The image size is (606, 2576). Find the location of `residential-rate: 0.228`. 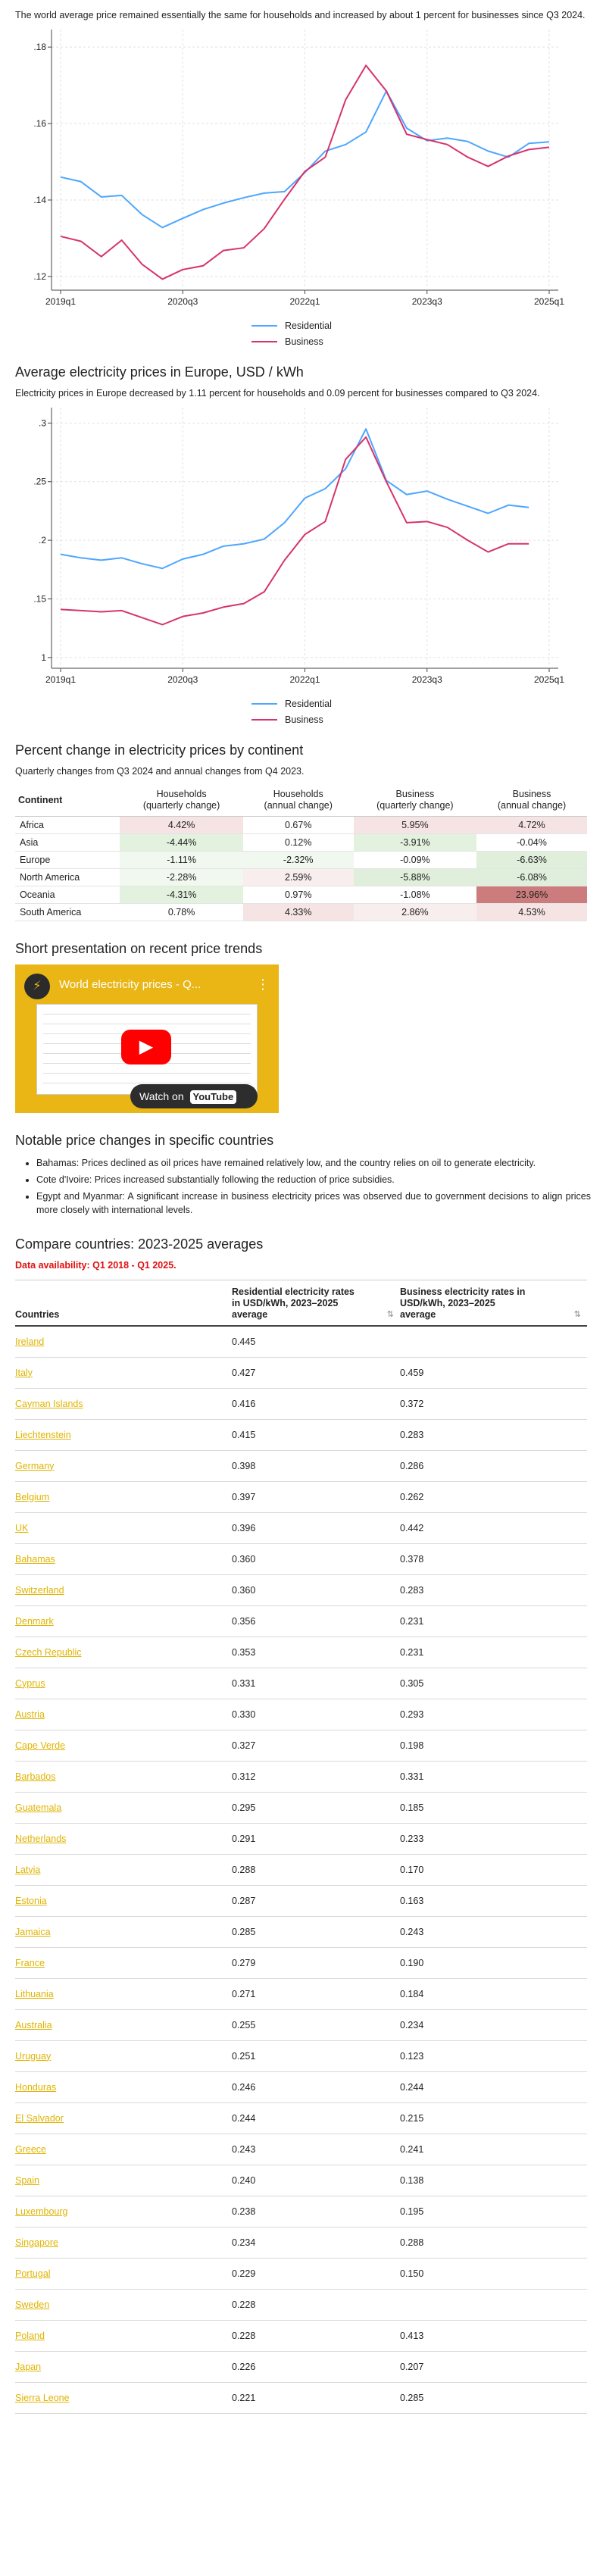

residential-rate: 0.228 is located at coordinates (316, 2336).